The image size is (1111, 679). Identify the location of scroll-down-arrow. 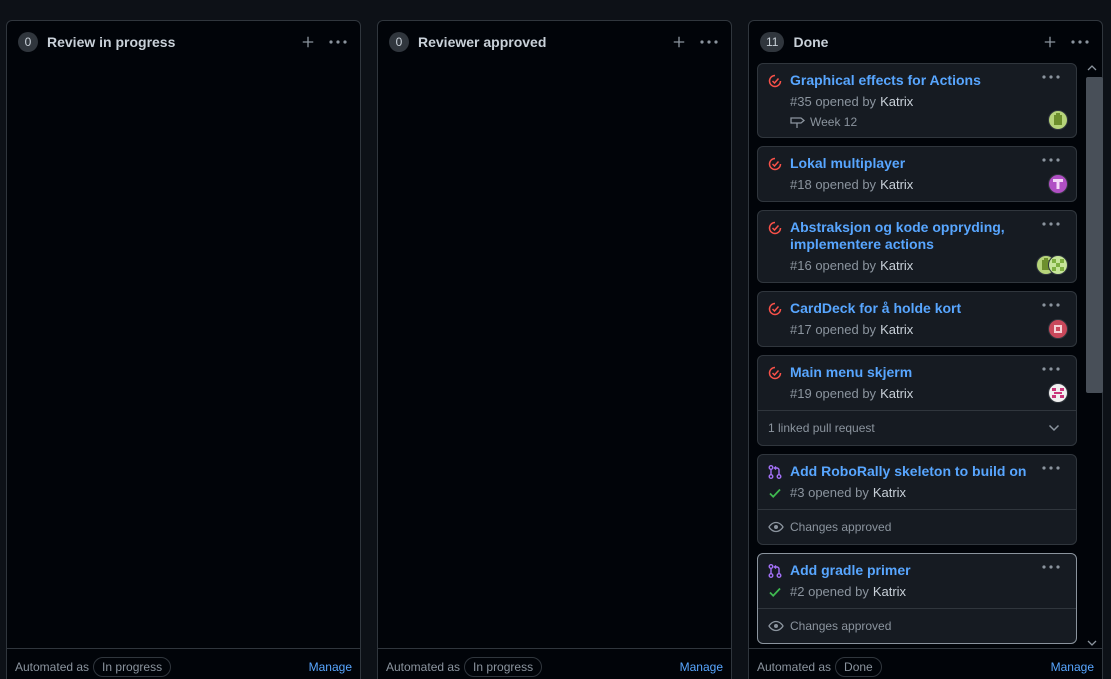
(1092, 643).